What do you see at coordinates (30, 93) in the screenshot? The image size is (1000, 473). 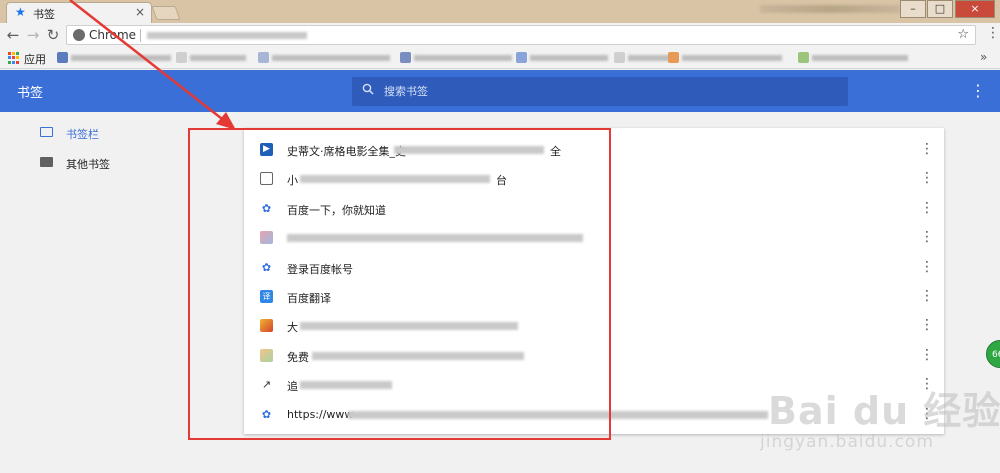 I see `page-title: 书签` at bounding box center [30, 93].